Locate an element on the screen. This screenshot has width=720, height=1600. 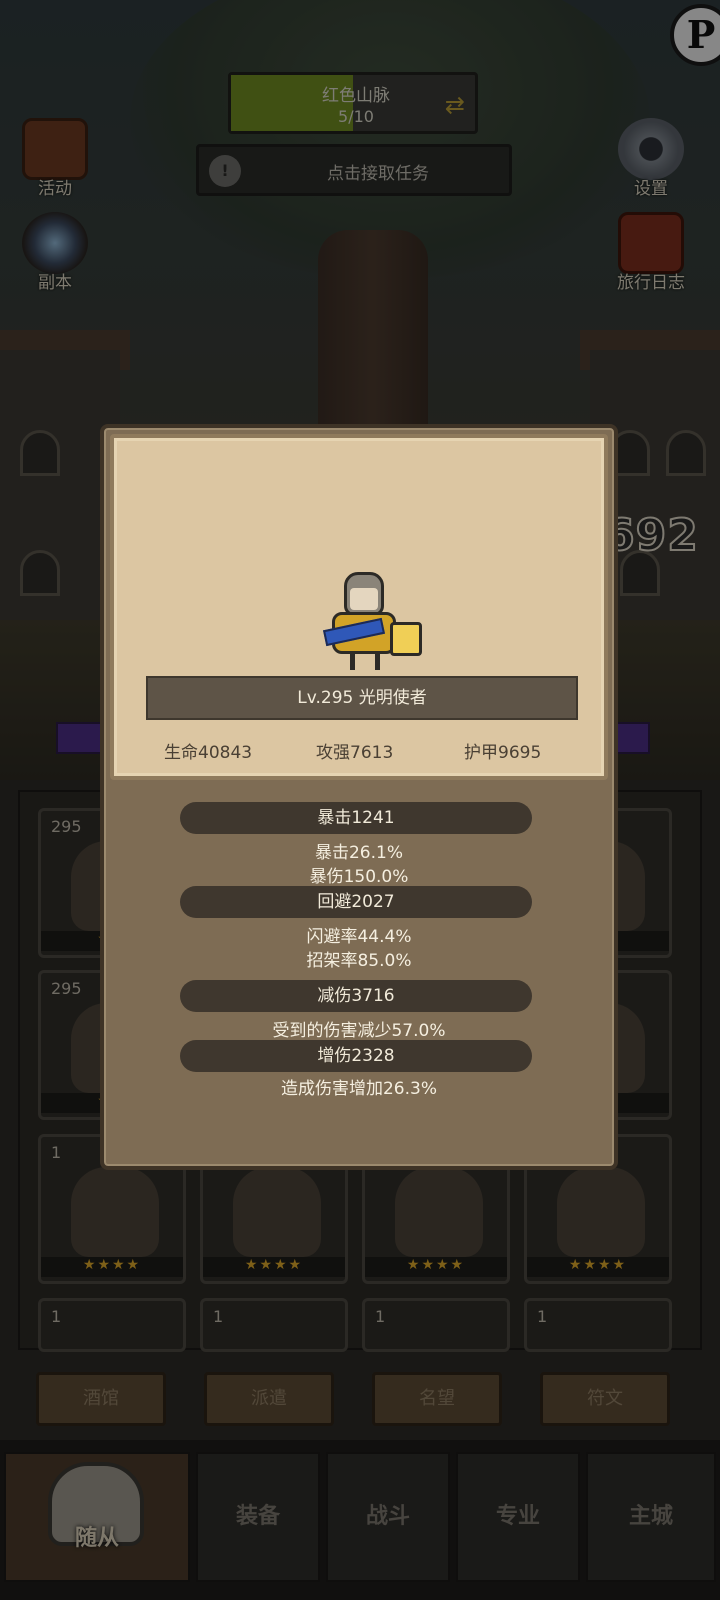
hero-face is located at coordinates (364, 599).